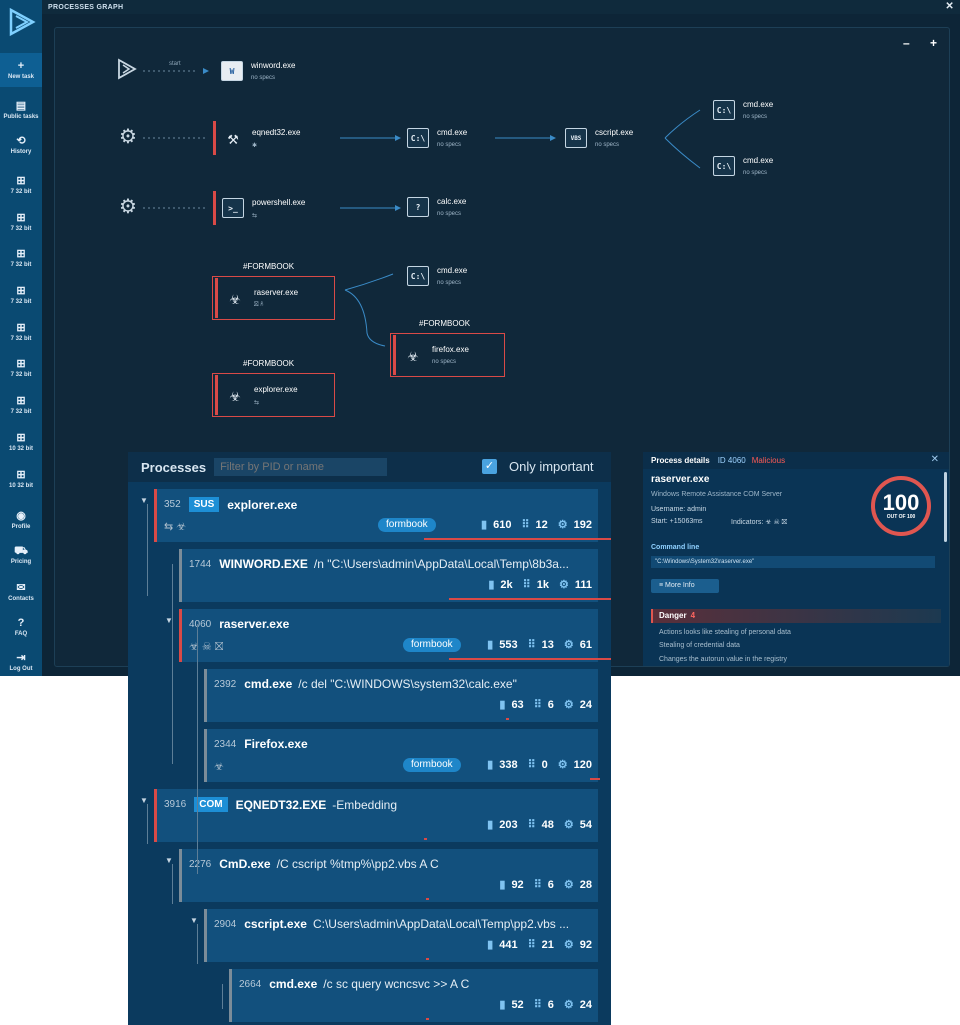 This screenshot has width=960, height=1025. I want to click on tree-connector, so click(222, 996).